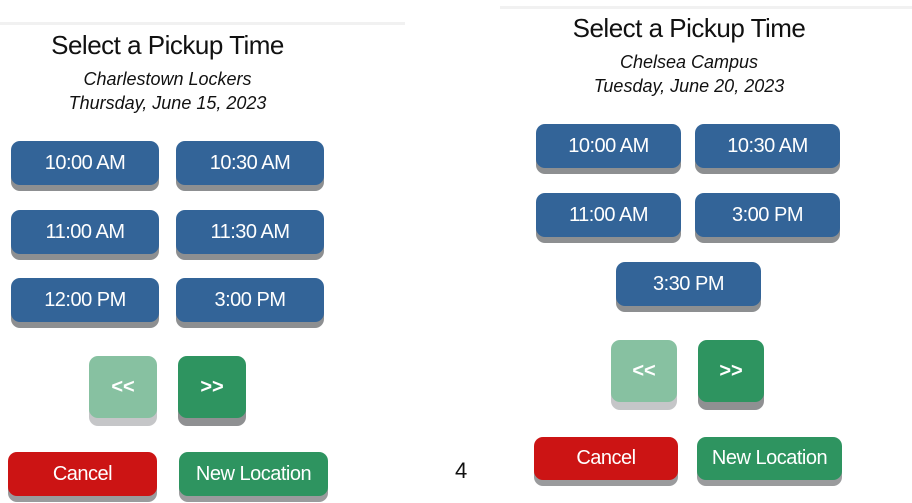 Image resolution: width=912 pixels, height=503 pixels. Describe the element at coordinates (461, 470) in the screenshot. I see `page-number: 4` at that location.